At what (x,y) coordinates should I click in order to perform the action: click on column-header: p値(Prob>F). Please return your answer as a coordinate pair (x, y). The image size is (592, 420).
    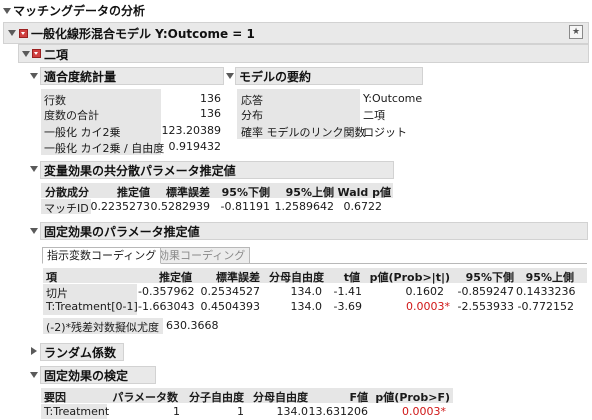
    Looking at the image, I should click on (412, 397).